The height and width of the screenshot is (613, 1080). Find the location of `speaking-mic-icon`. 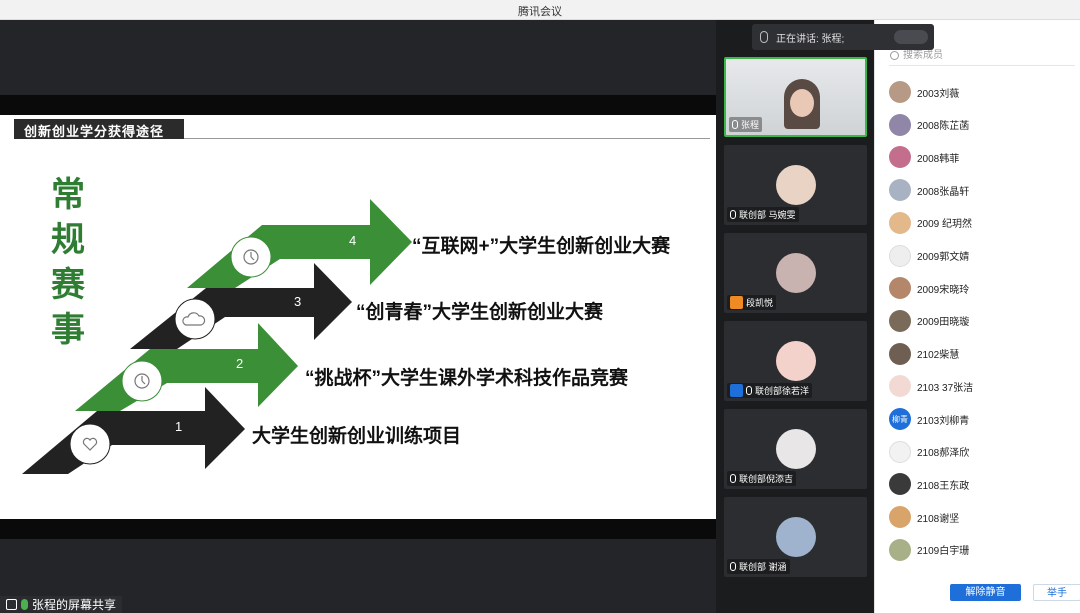

speaking-mic-icon is located at coordinates (764, 37).